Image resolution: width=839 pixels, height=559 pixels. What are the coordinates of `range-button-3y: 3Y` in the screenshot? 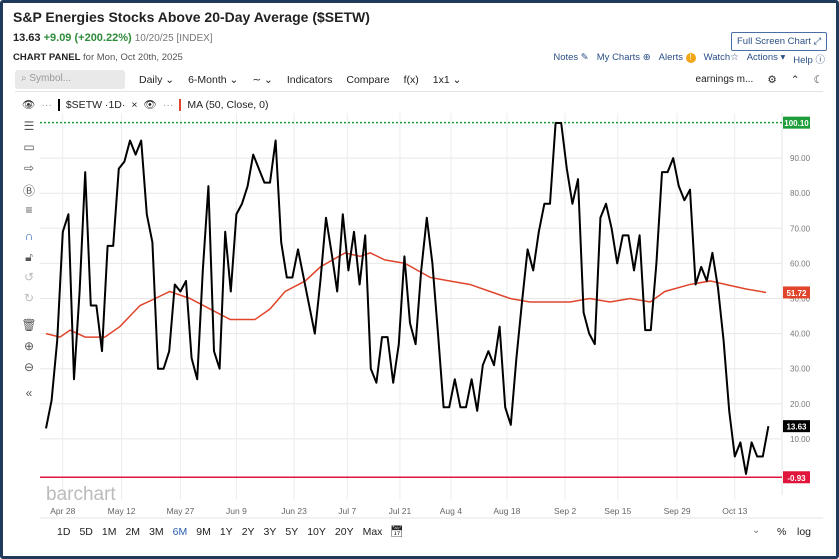 It's located at (270, 532).